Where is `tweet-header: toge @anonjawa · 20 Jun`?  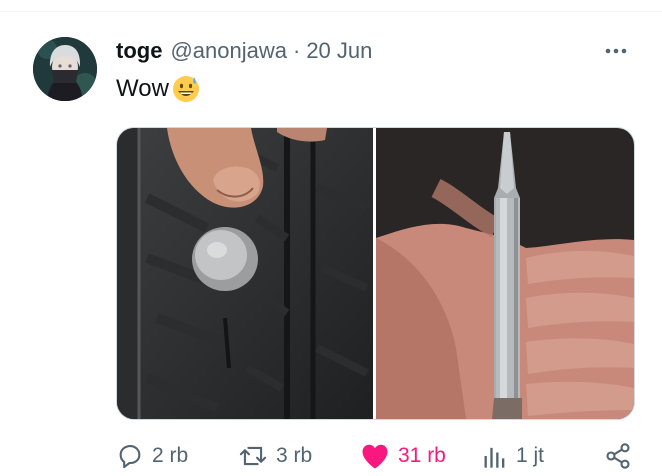
tweet-header: toge @anonjawa · 20 Jun is located at coordinates (244, 51).